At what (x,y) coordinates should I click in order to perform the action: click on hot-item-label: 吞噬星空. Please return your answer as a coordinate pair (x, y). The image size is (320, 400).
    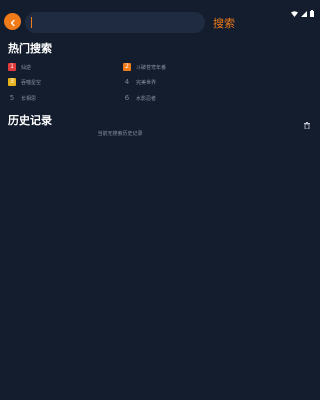
    Looking at the image, I should click on (31, 82).